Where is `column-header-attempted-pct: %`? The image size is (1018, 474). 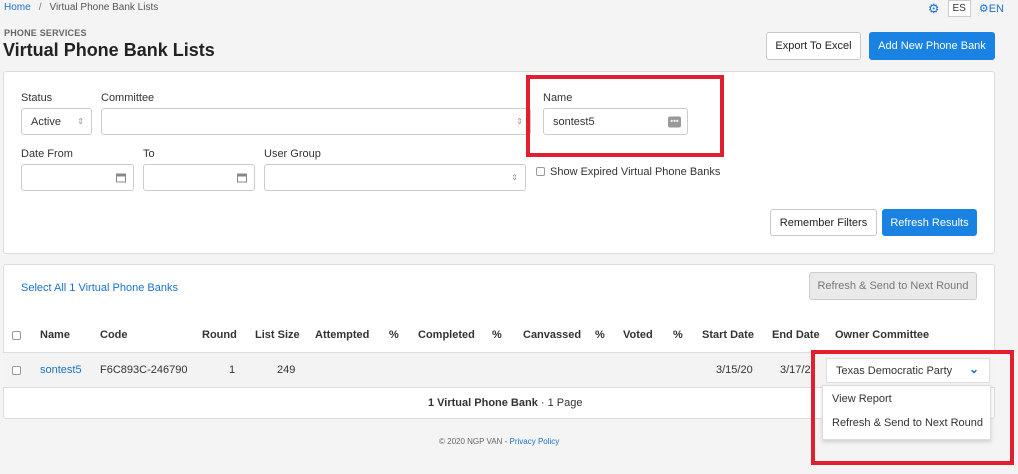 column-header-attempted-pct: % is located at coordinates (394, 335).